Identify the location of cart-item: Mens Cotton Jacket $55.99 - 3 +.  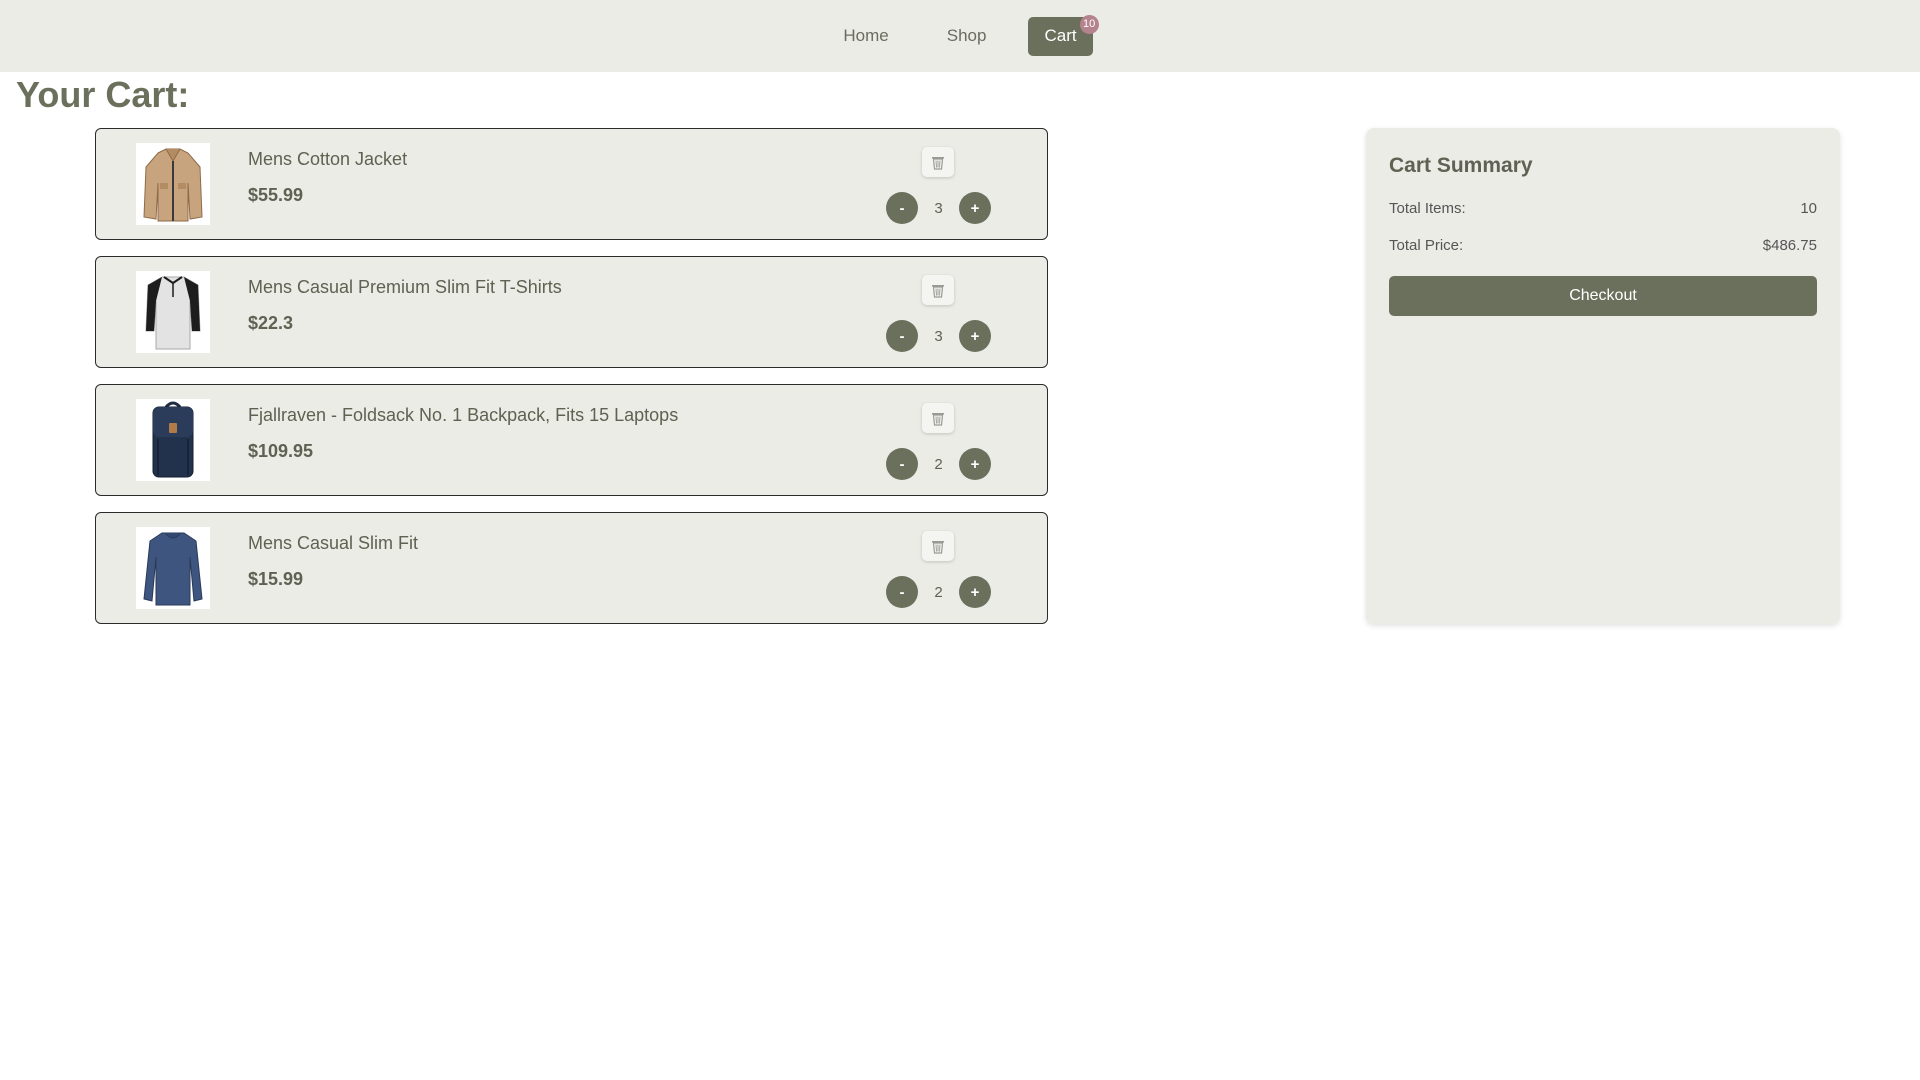
(571, 184).